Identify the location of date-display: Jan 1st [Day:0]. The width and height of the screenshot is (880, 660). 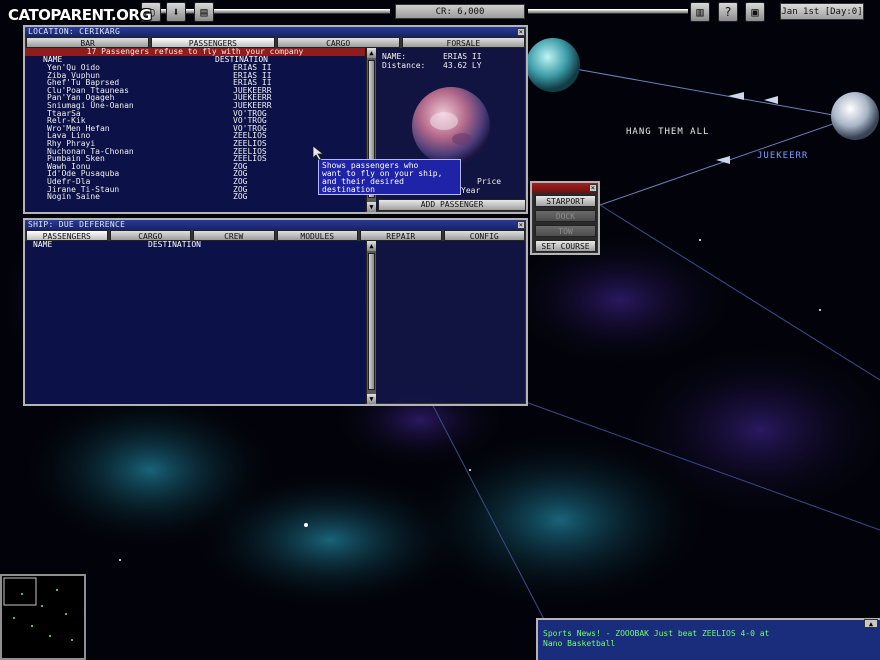
(822, 11).